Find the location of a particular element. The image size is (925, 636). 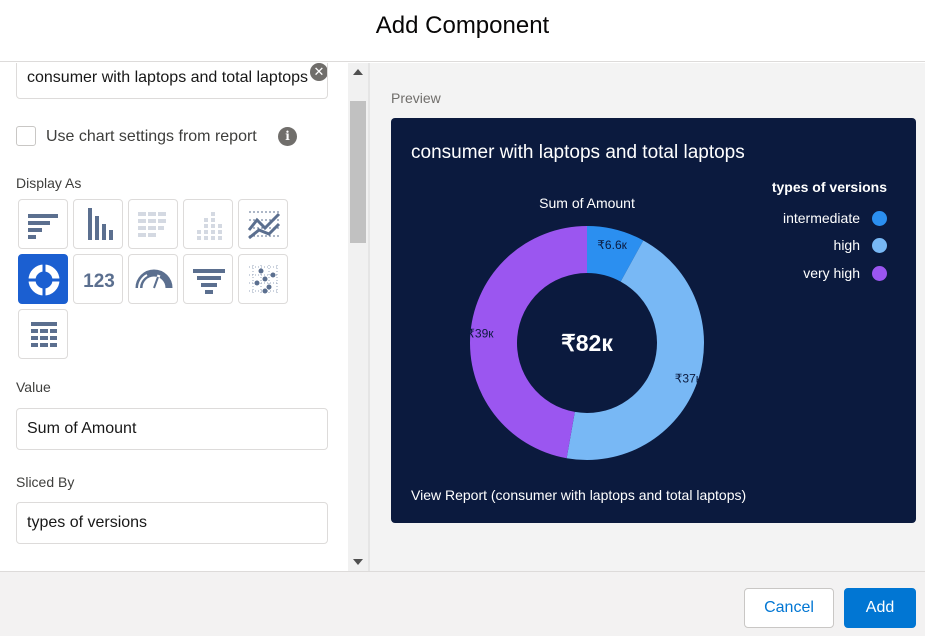

stacked-horizontal-bar-icon is located at coordinates (152, 224).